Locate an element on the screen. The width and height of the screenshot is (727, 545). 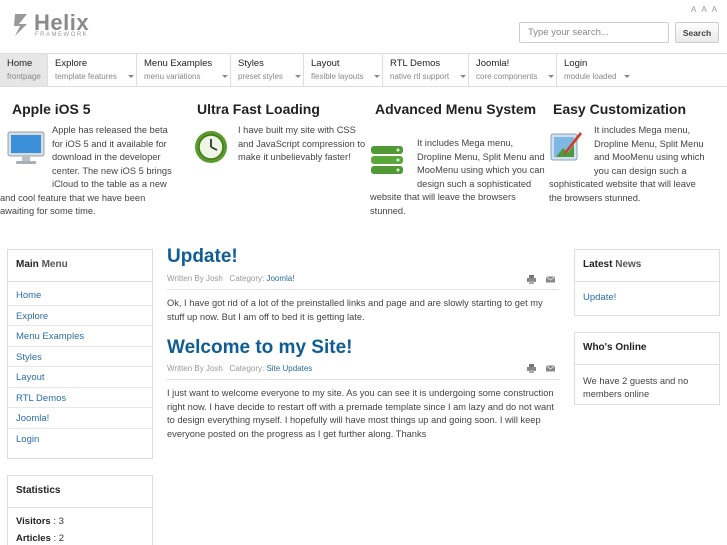
font-increase-button: A is located at coordinates (714, 9).